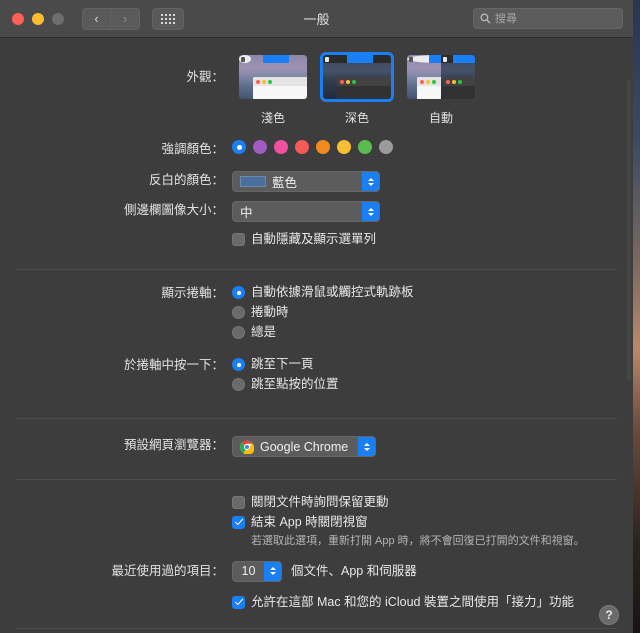 Image resolution: width=640 pixels, height=633 pixels. What do you see at coordinates (238, 332) in the screenshot?
I see `scrollbar-radio-always` at bounding box center [238, 332].